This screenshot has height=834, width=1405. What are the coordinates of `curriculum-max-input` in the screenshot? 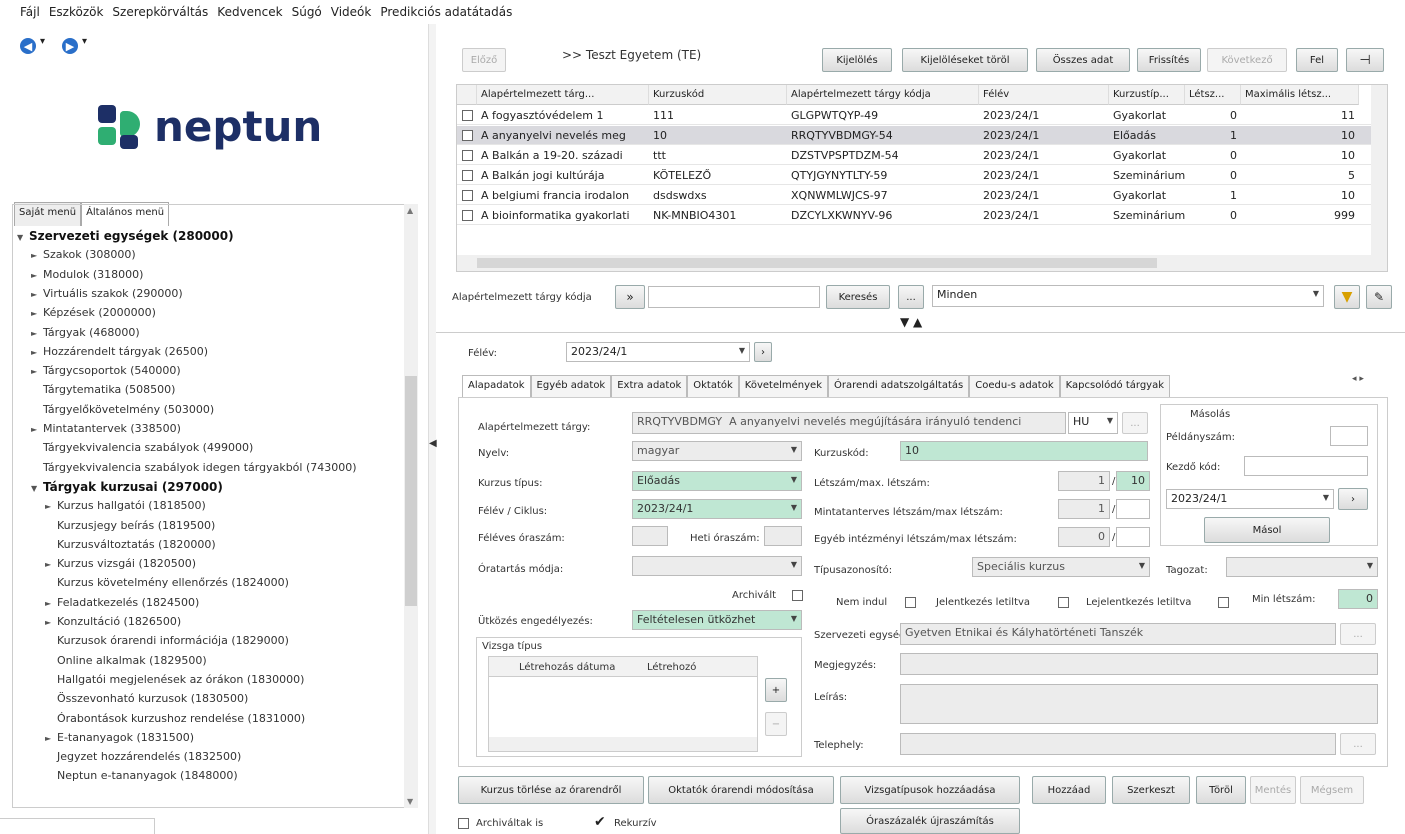 It's located at (1133, 509).